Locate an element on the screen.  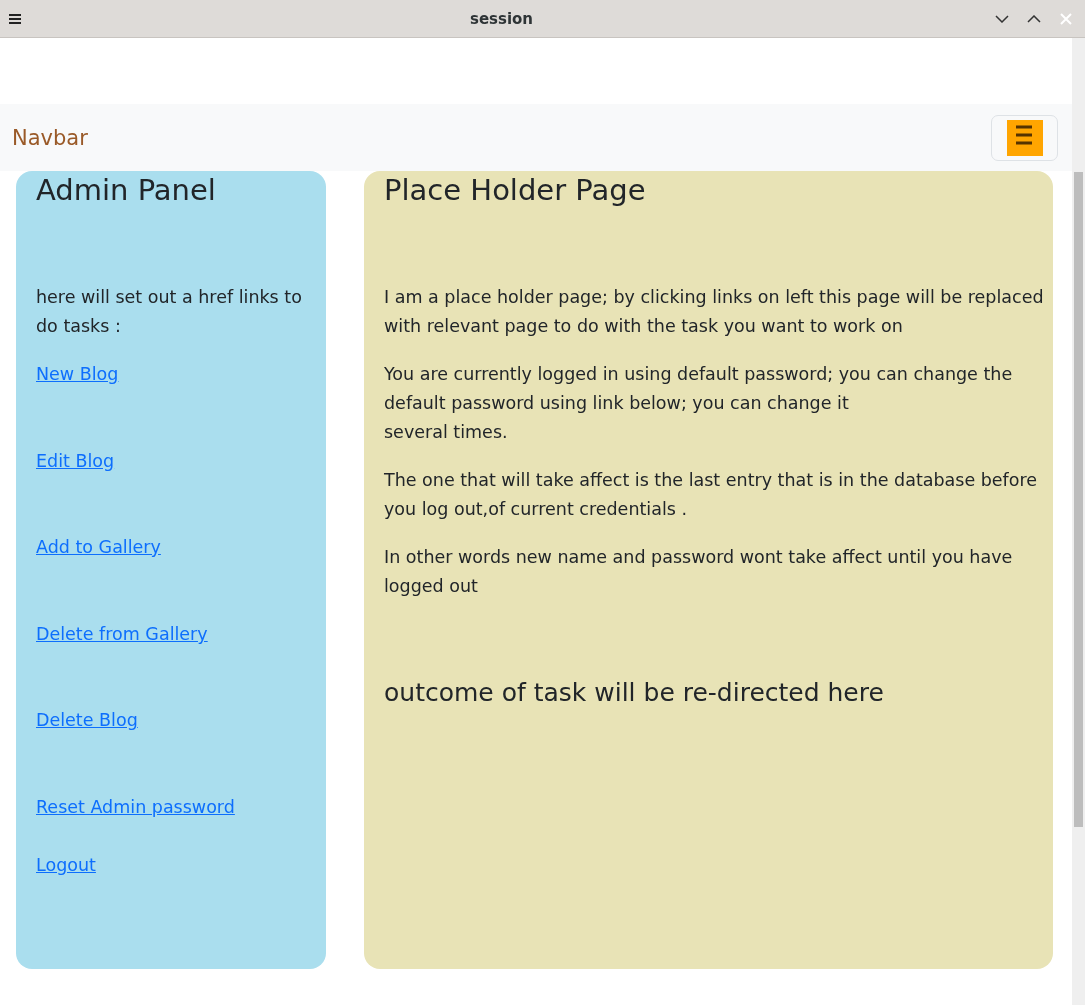
nav-link: New Blog is located at coordinates (77, 374).